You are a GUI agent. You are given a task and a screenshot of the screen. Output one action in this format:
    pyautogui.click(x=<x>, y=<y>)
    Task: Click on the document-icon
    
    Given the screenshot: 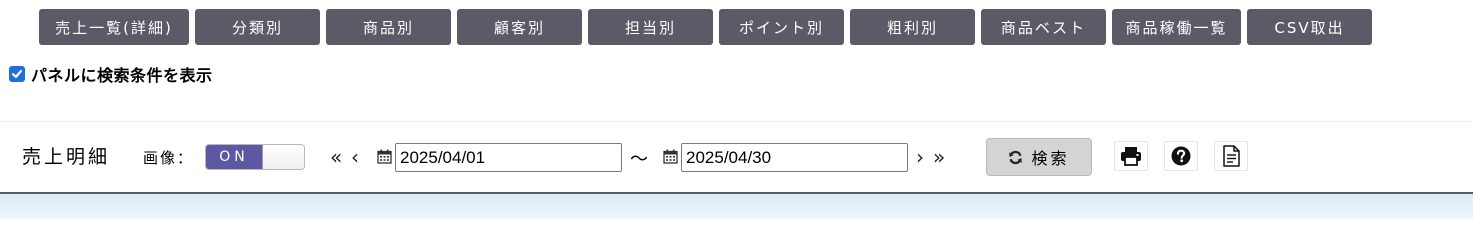 What is the action you would take?
    pyautogui.click(x=1231, y=156)
    